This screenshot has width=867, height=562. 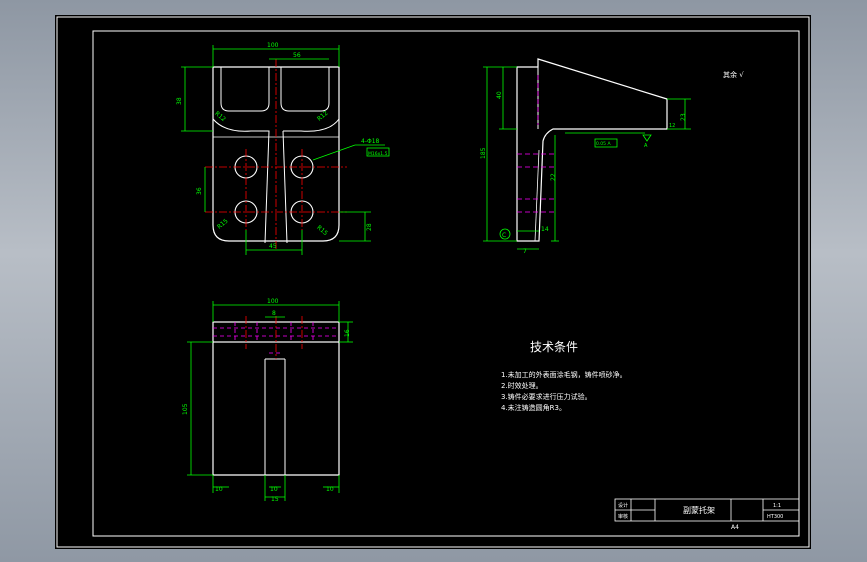 I want to click on side-dim-right: 23, so click(x=683, y=117).